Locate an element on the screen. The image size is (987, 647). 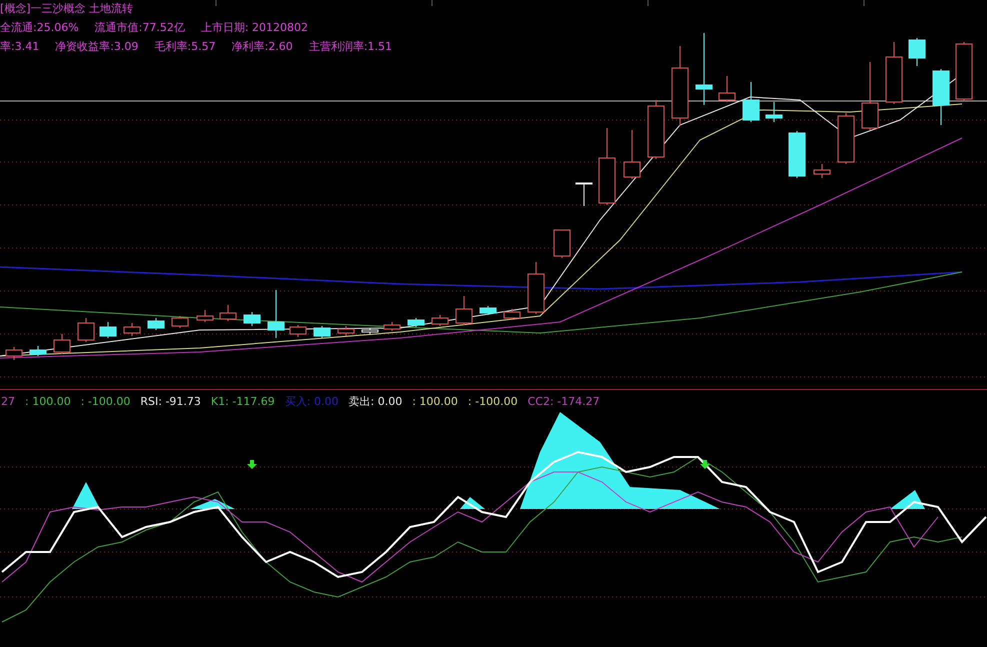
stat-text: 流通市值:77.52亿 is located at coordinates (139, 27).